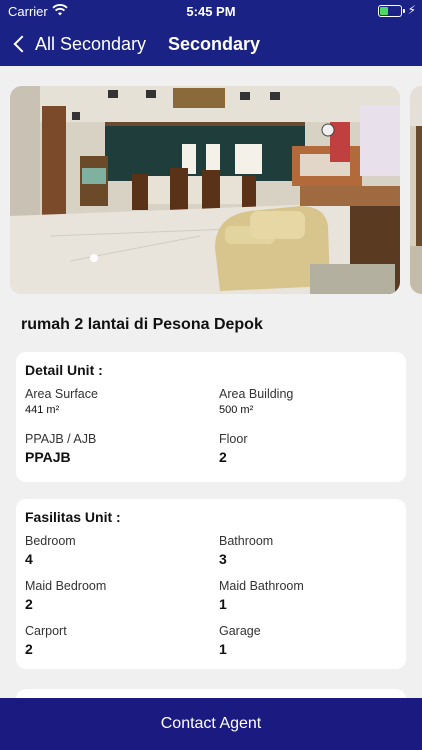 The width and height of the screenshot is (422, 750). I want to click on garage-value: 1, so click(223, 649).